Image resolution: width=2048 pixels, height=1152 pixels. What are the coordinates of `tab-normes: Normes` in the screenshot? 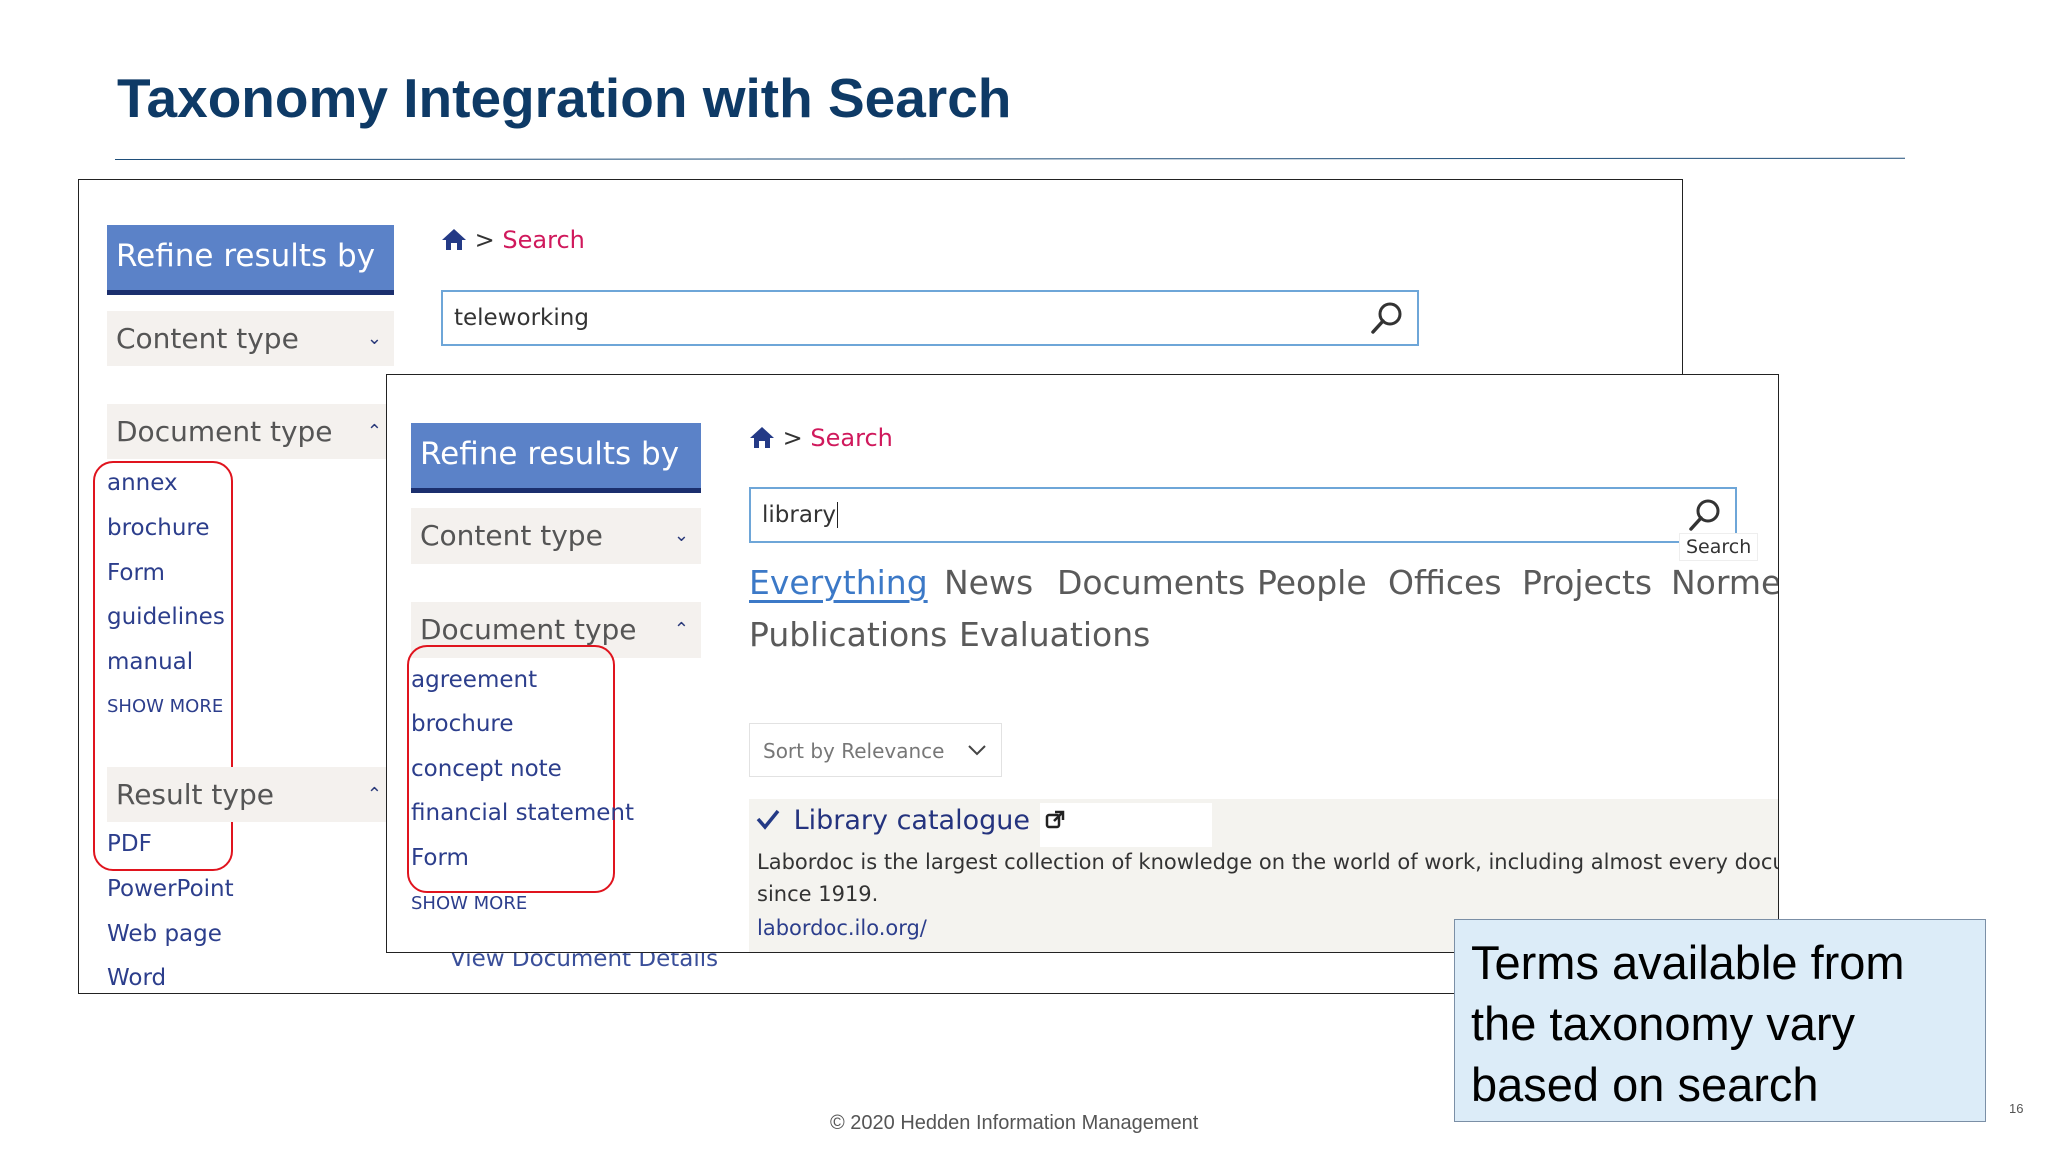 It's located at (1724, 582).